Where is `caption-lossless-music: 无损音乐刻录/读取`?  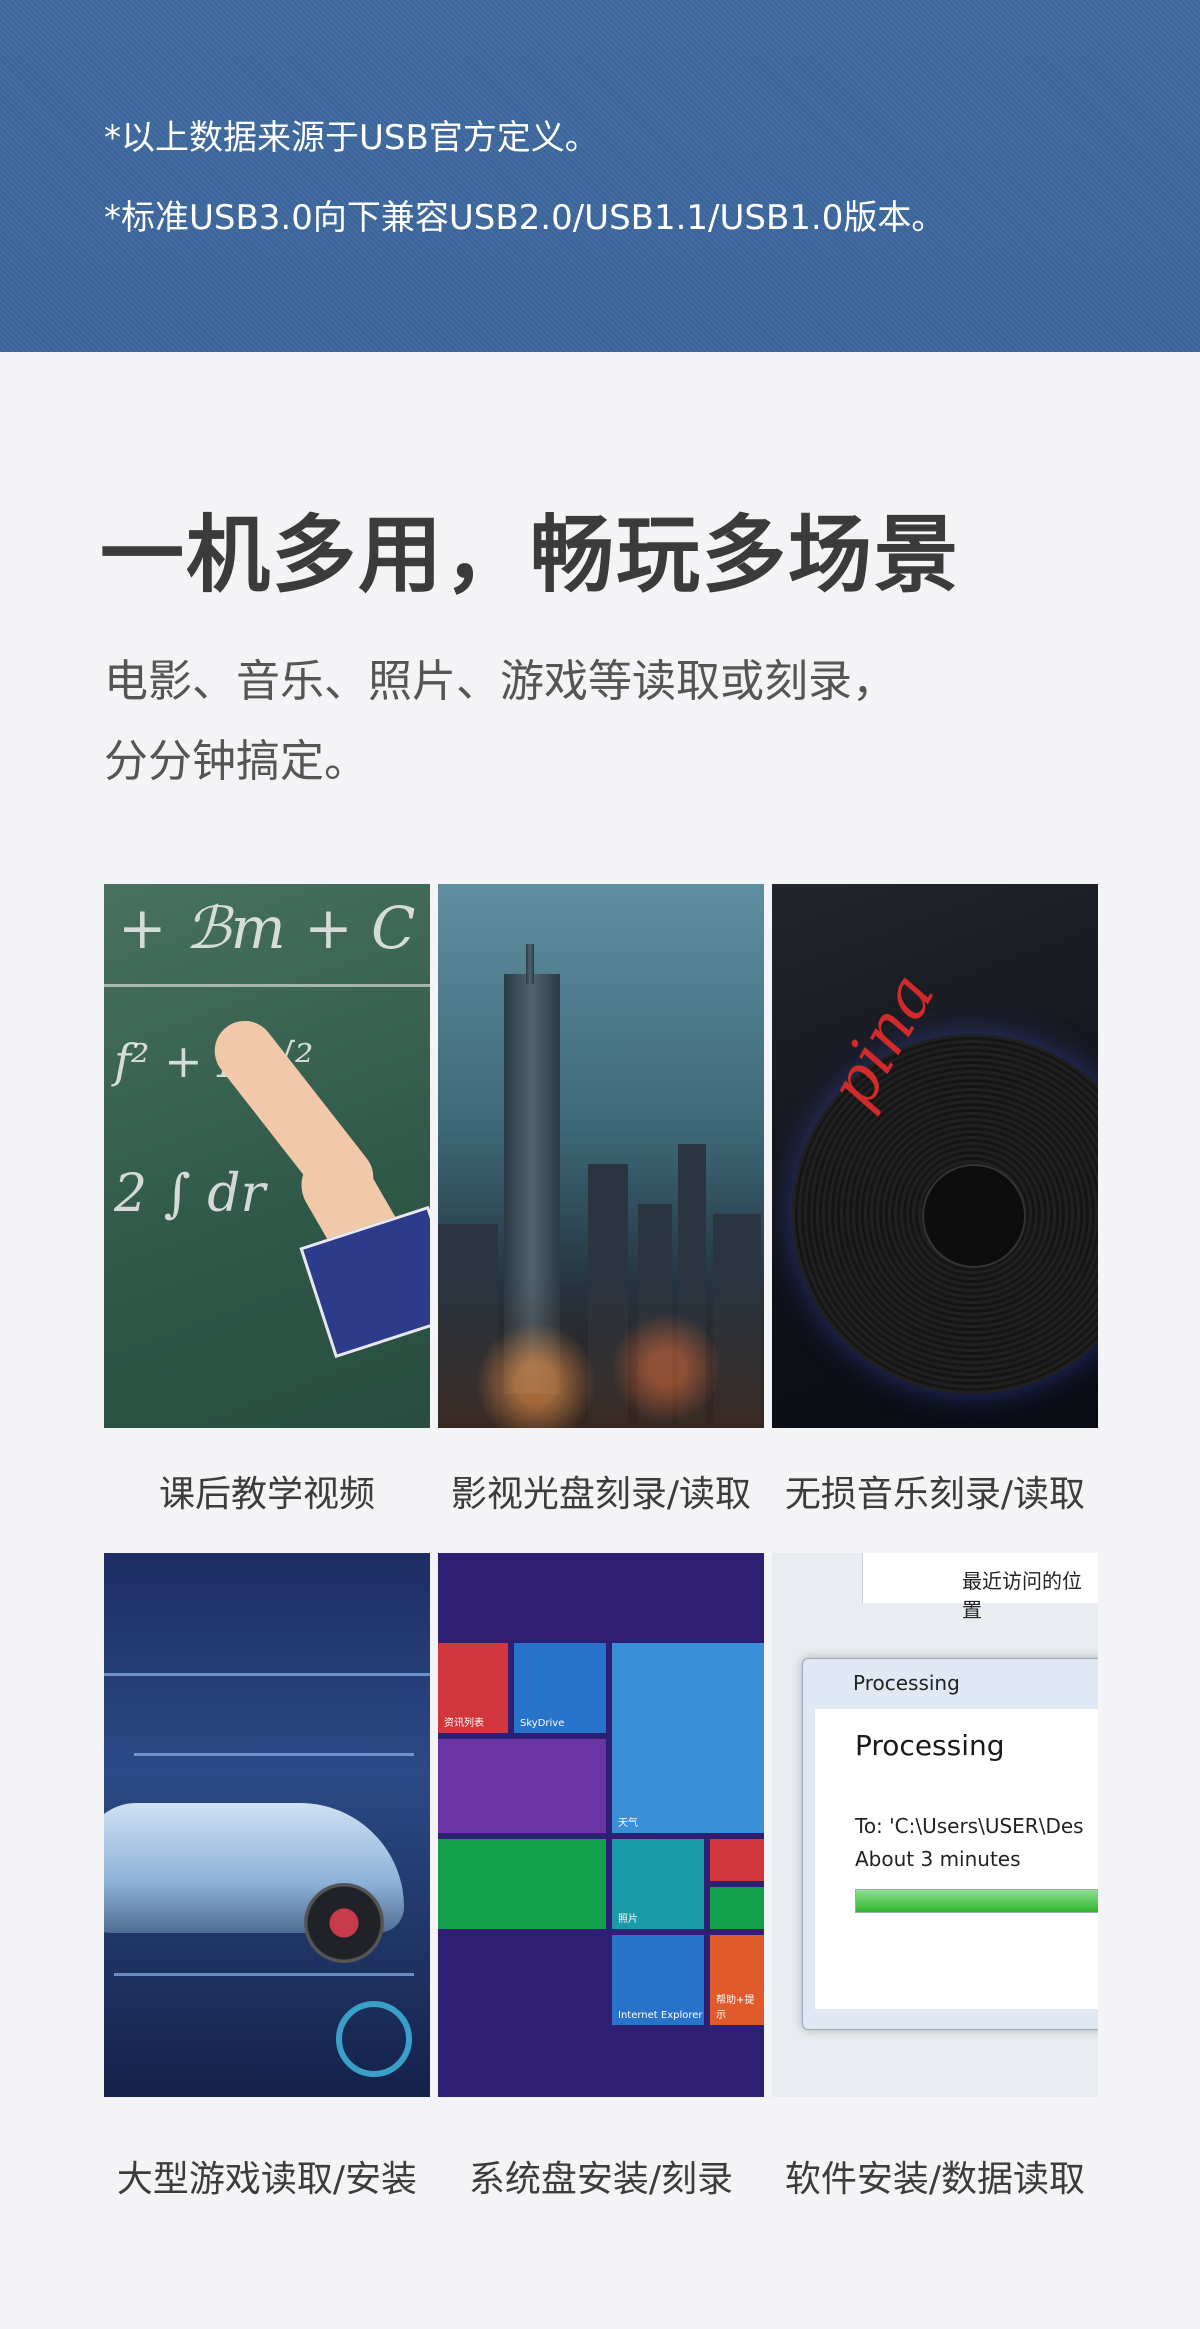 caption-lossless-music: 无损音乐刻录/读取 is located at coordinates (935, 1494).